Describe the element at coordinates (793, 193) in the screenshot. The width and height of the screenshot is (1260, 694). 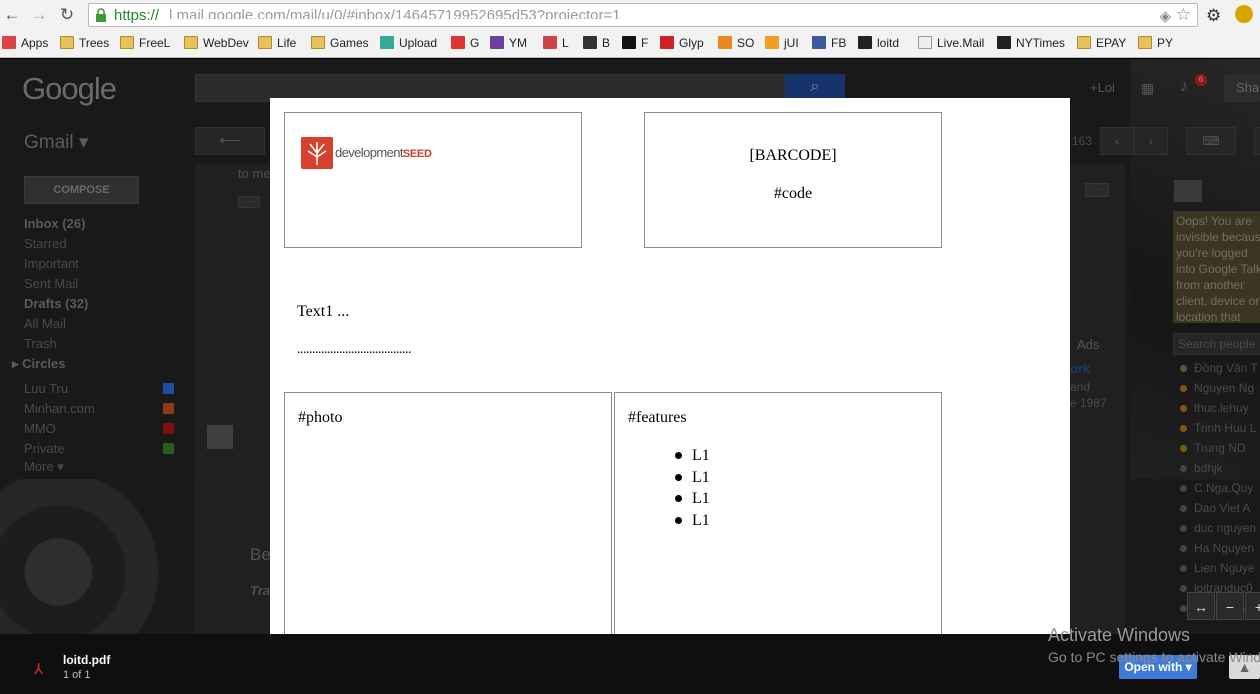
I see `barcode-code: #code` at that location.